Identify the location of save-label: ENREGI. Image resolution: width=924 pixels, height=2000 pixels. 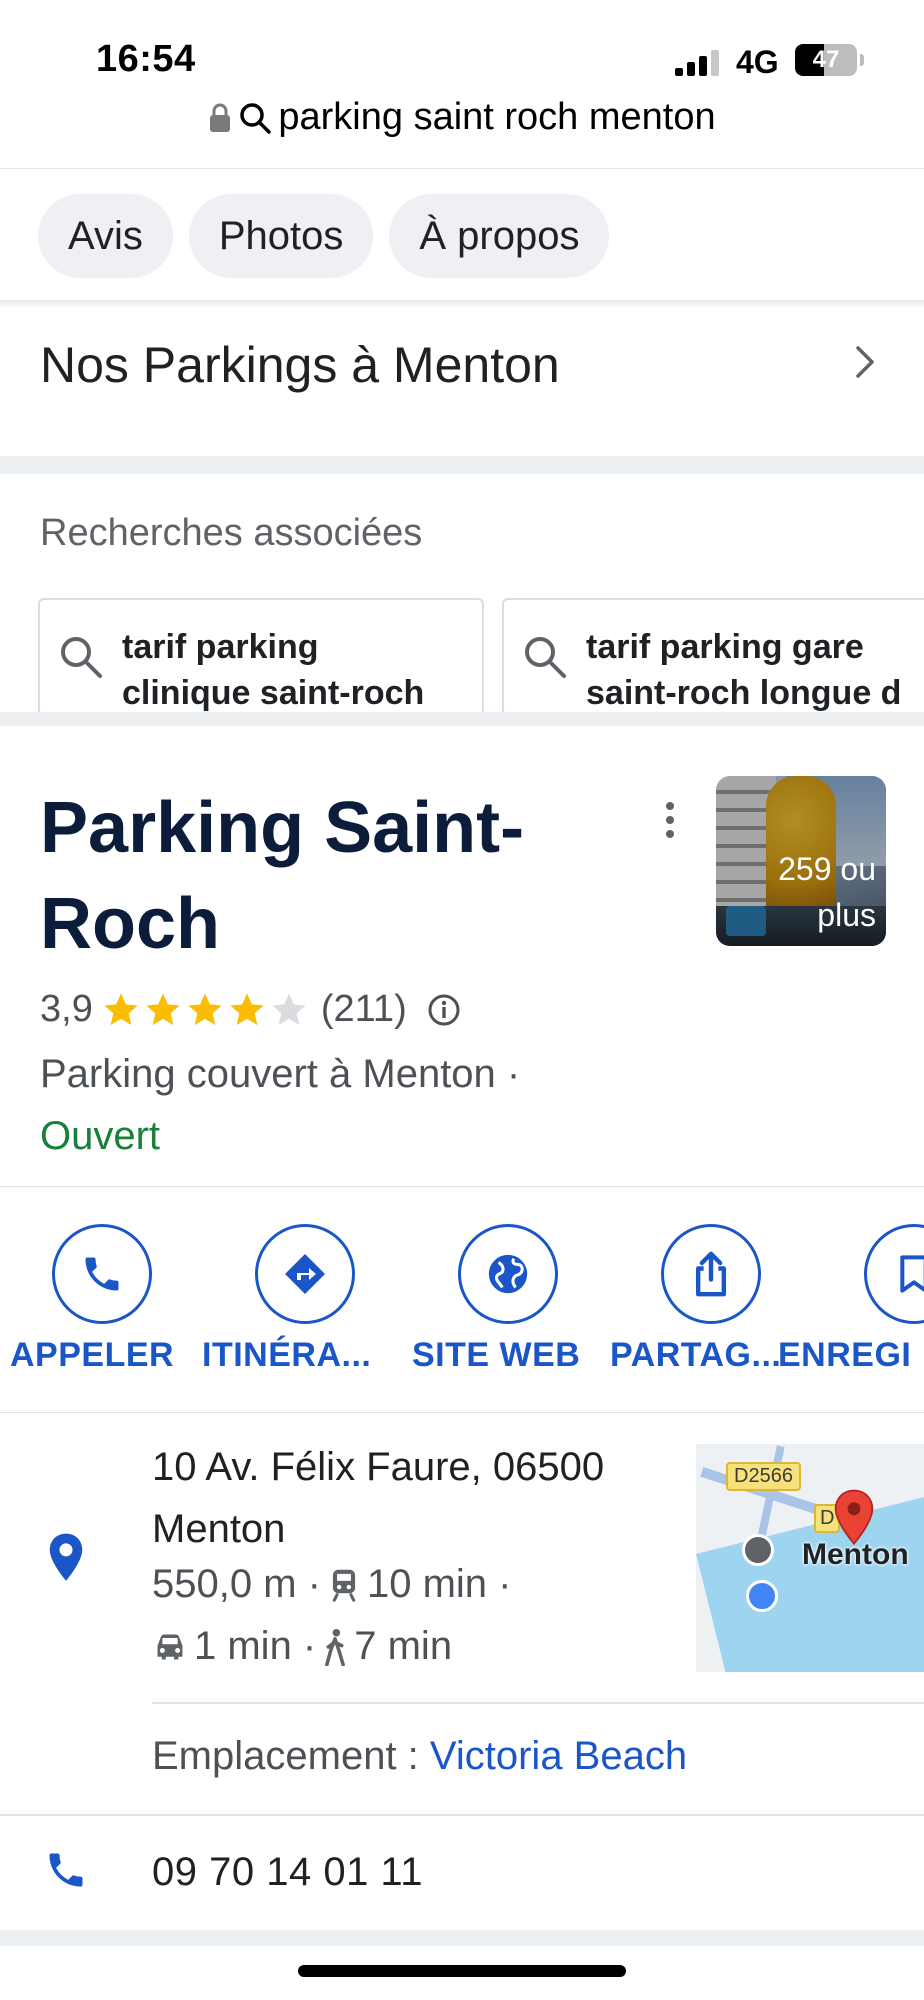
(844, 1355).